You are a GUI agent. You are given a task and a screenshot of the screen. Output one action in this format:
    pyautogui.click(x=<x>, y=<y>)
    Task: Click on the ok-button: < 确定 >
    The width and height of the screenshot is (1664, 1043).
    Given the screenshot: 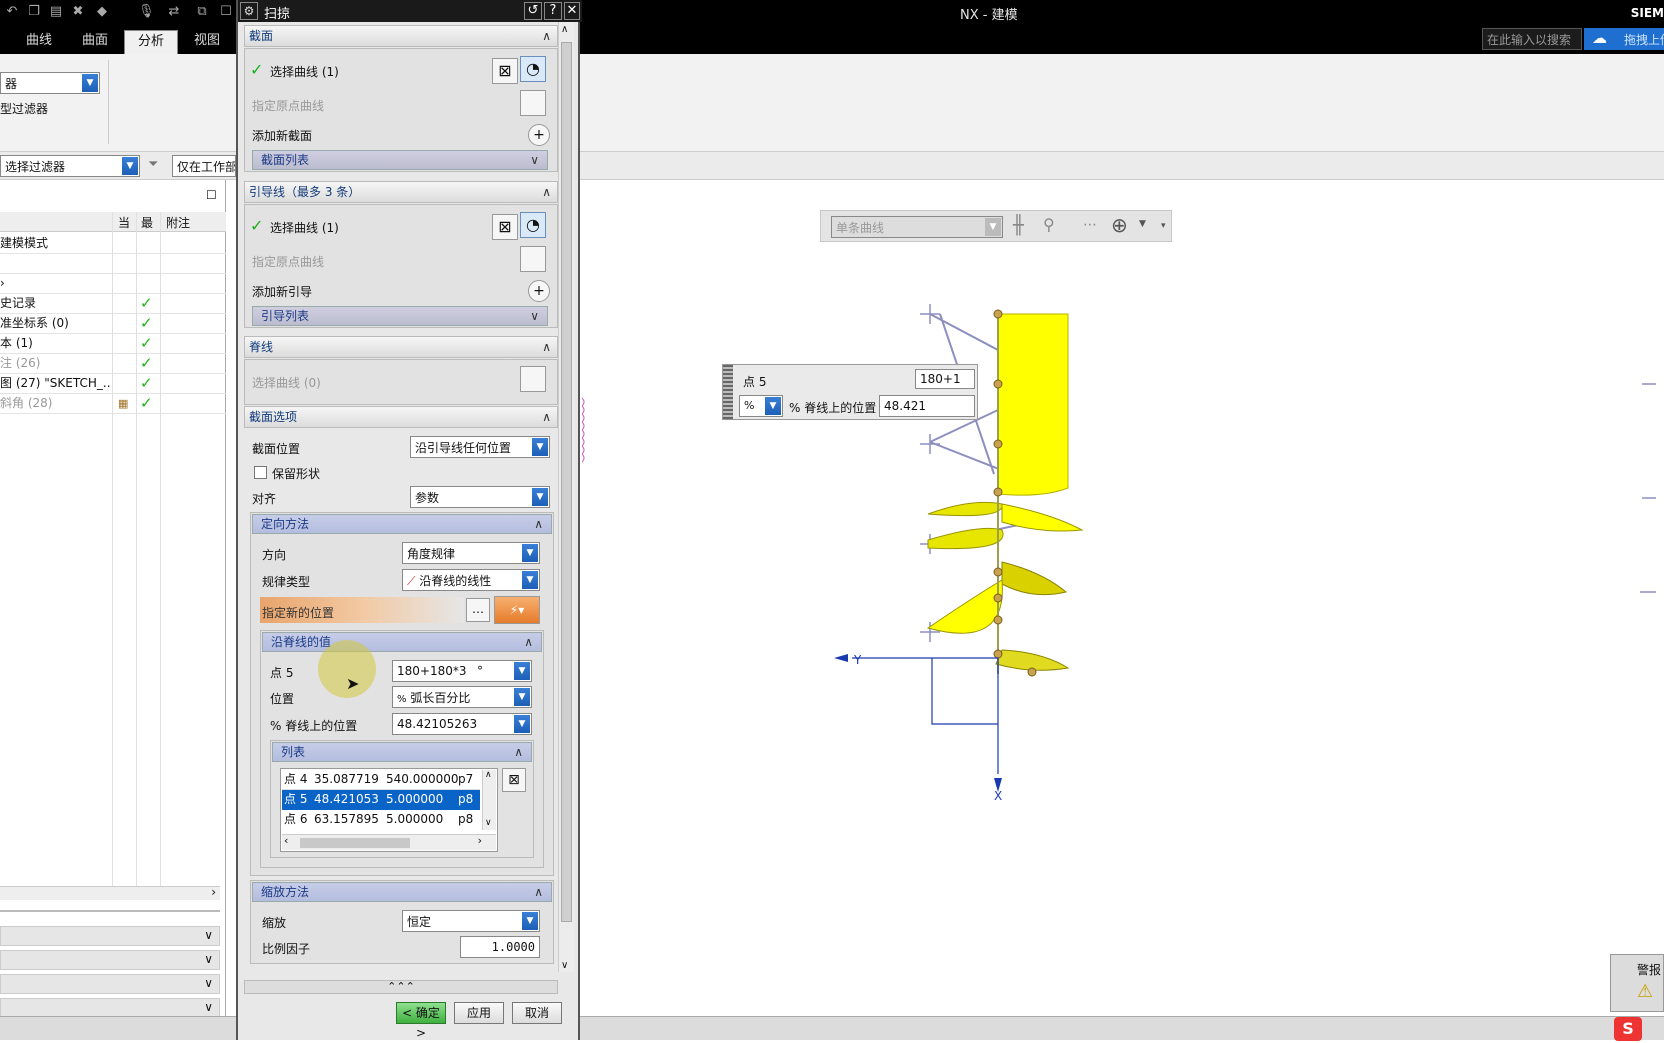 What is the action you would take?
    pyautogui.click(x=421, y=1021)
    